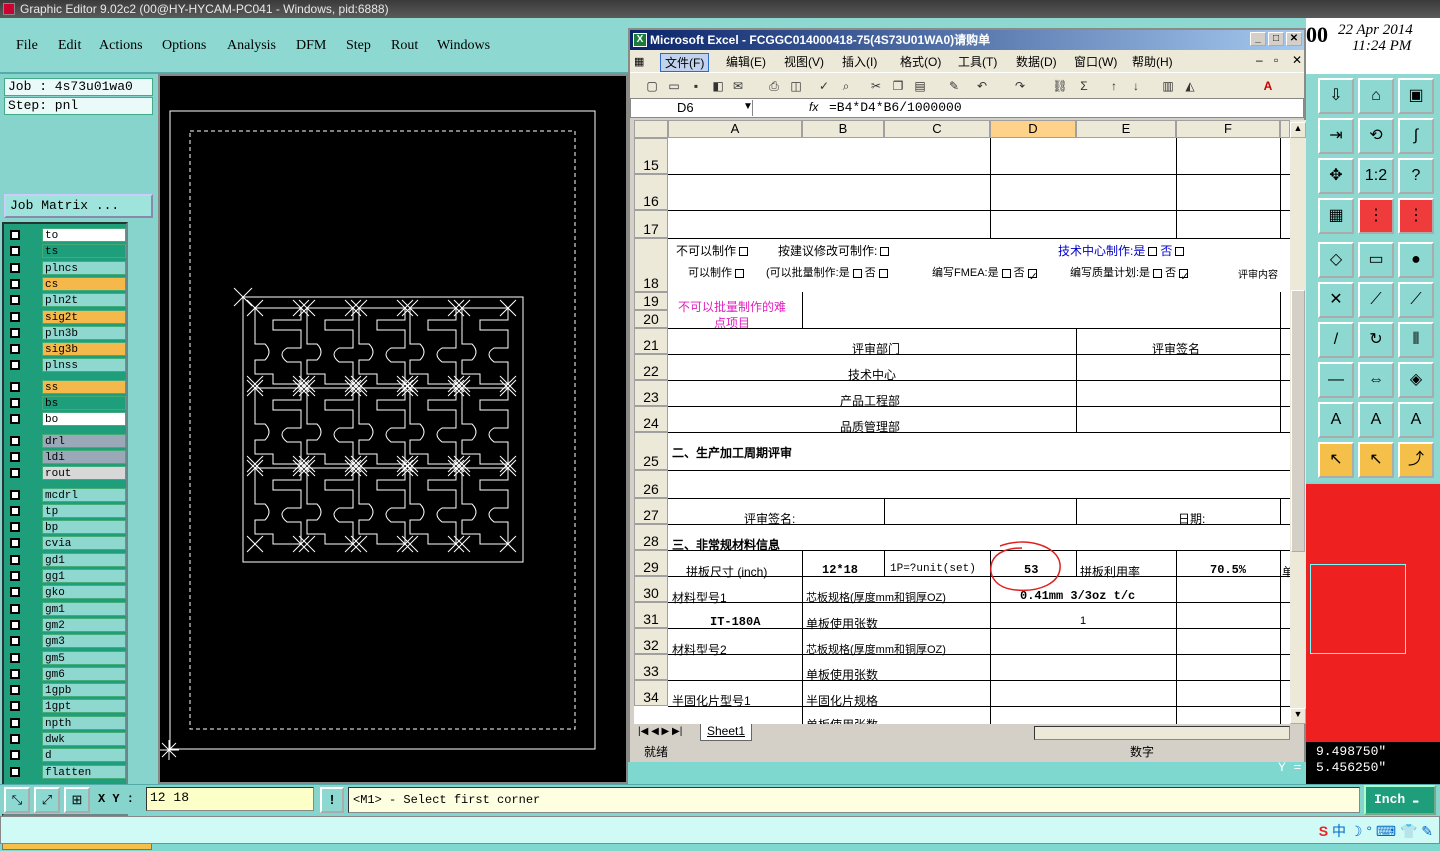  Describe the element at coordinates (804, 61) in the screenshot. I see `excel-menu-view: 视图(V)` at that location.